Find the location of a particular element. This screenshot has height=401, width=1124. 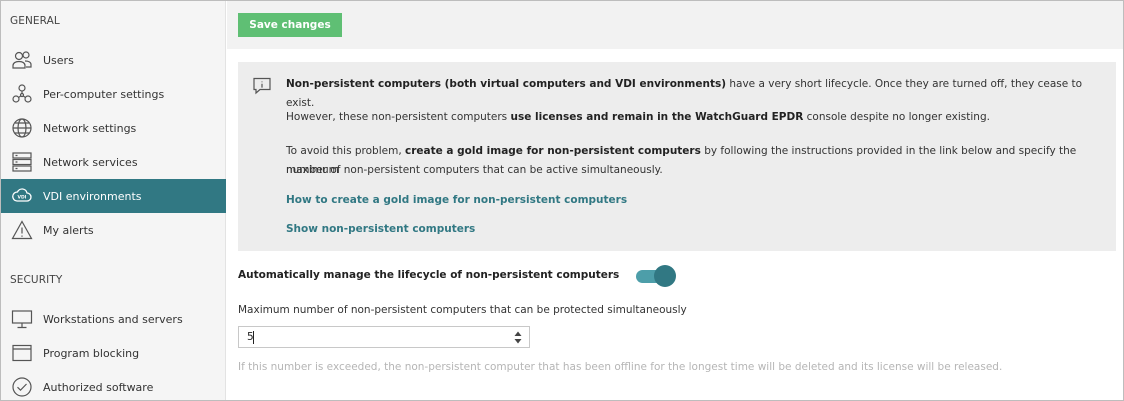

sidebar-item-program-blocking: Program blocking is located at coordinates (113, 353).